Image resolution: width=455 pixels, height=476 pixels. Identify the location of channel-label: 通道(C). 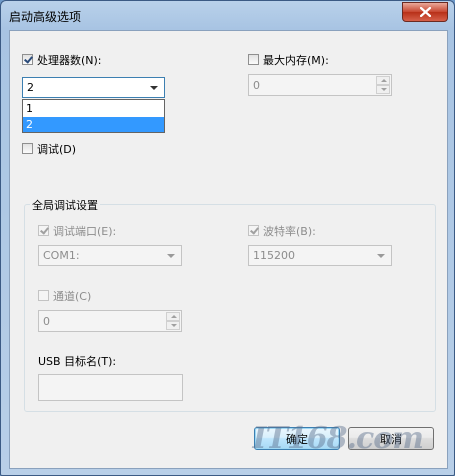
(72, 296).